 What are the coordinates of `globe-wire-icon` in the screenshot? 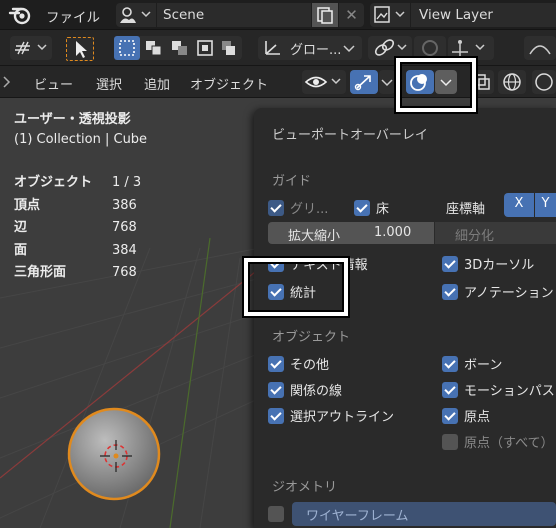 It's located at (512, 82).